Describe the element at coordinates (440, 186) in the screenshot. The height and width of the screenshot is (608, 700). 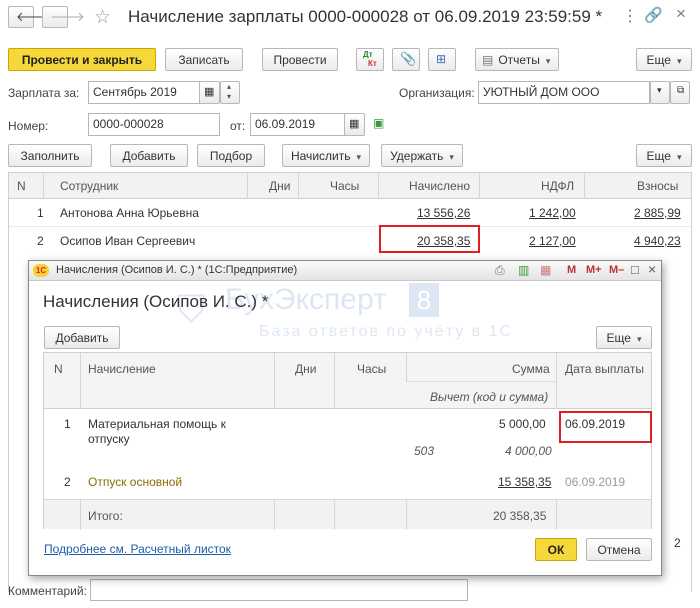
I see `col-accrued: Начислено` at that location.